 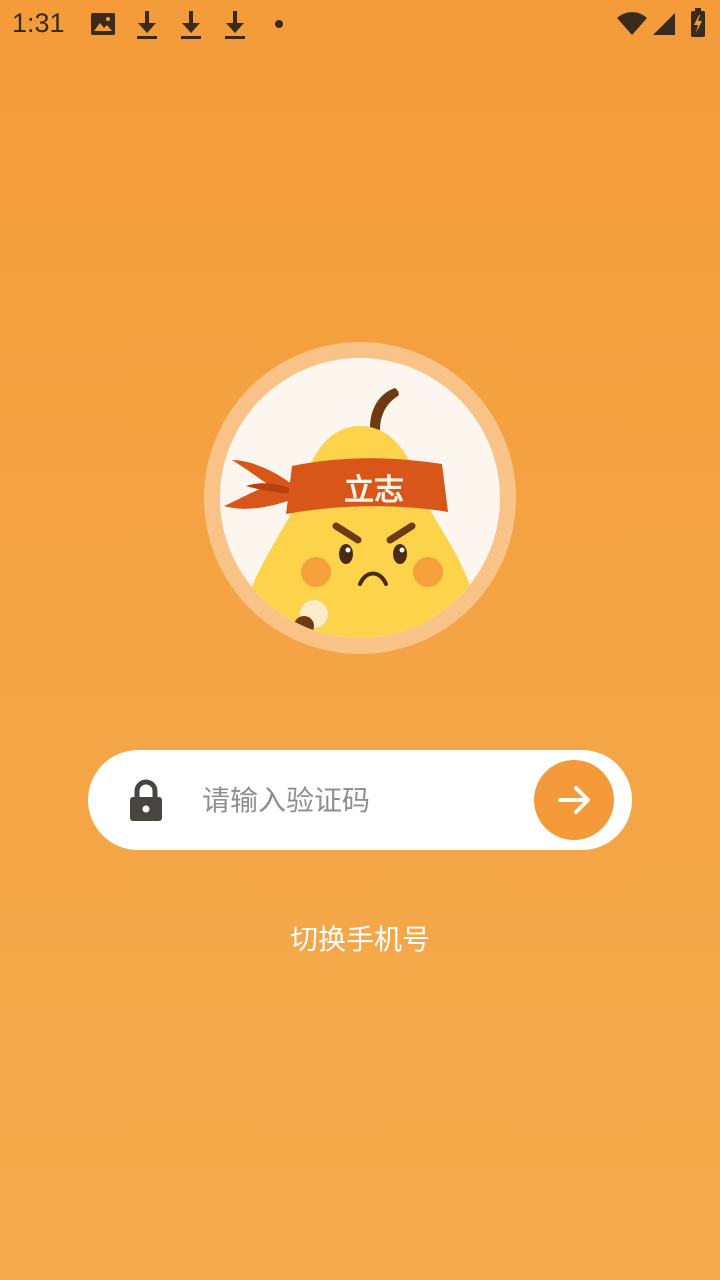 I want to click on avatar-image: 立志, so click(x=360, y=498).